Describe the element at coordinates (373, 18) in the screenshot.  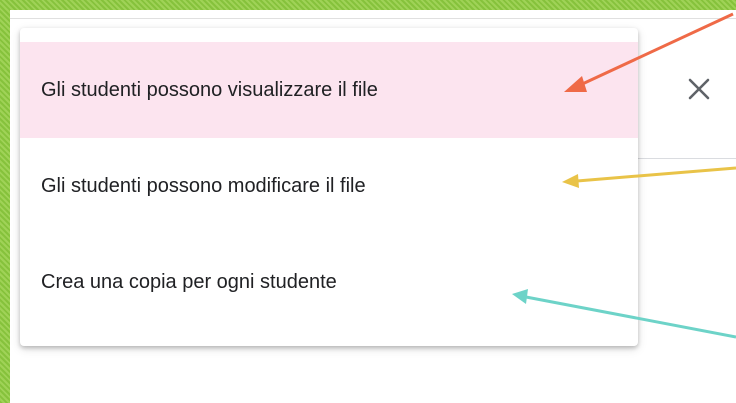
I see `header-border` at that location.